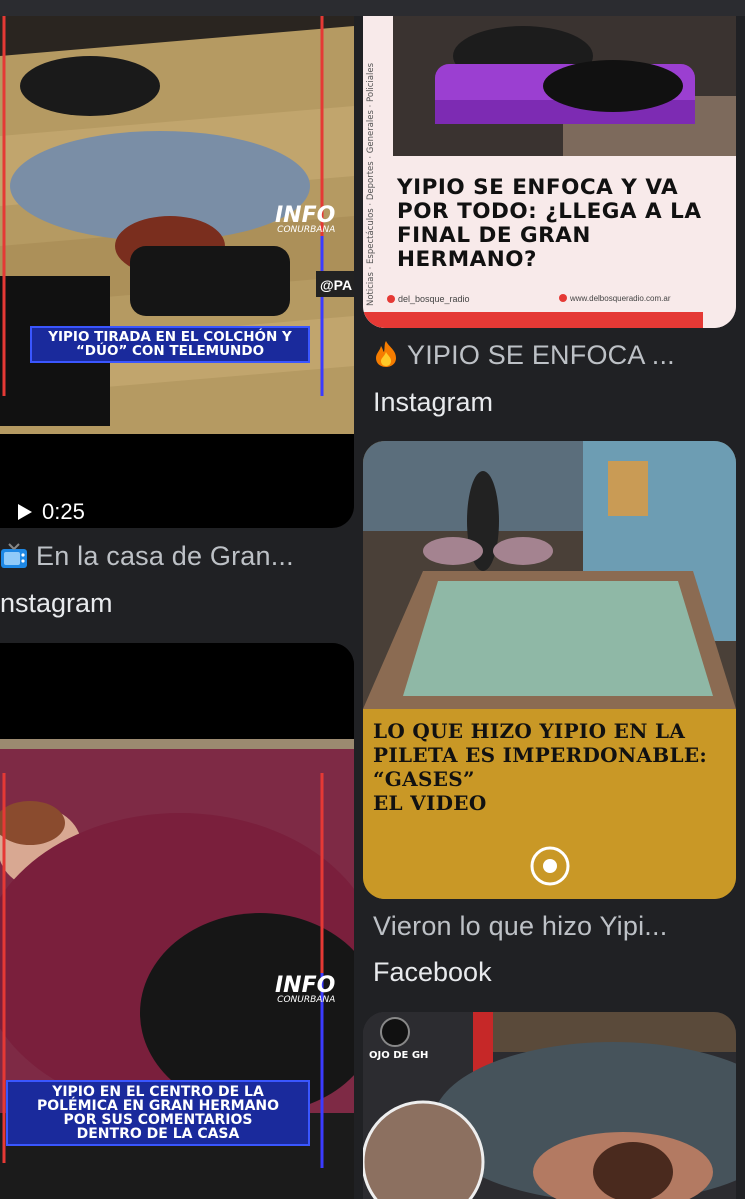 Image resolution: width=745 pixels, height=1199 pixels. Describe the element at coordinates (432, 972) in the screenshot. I see `result-source: Facebook` at that location.